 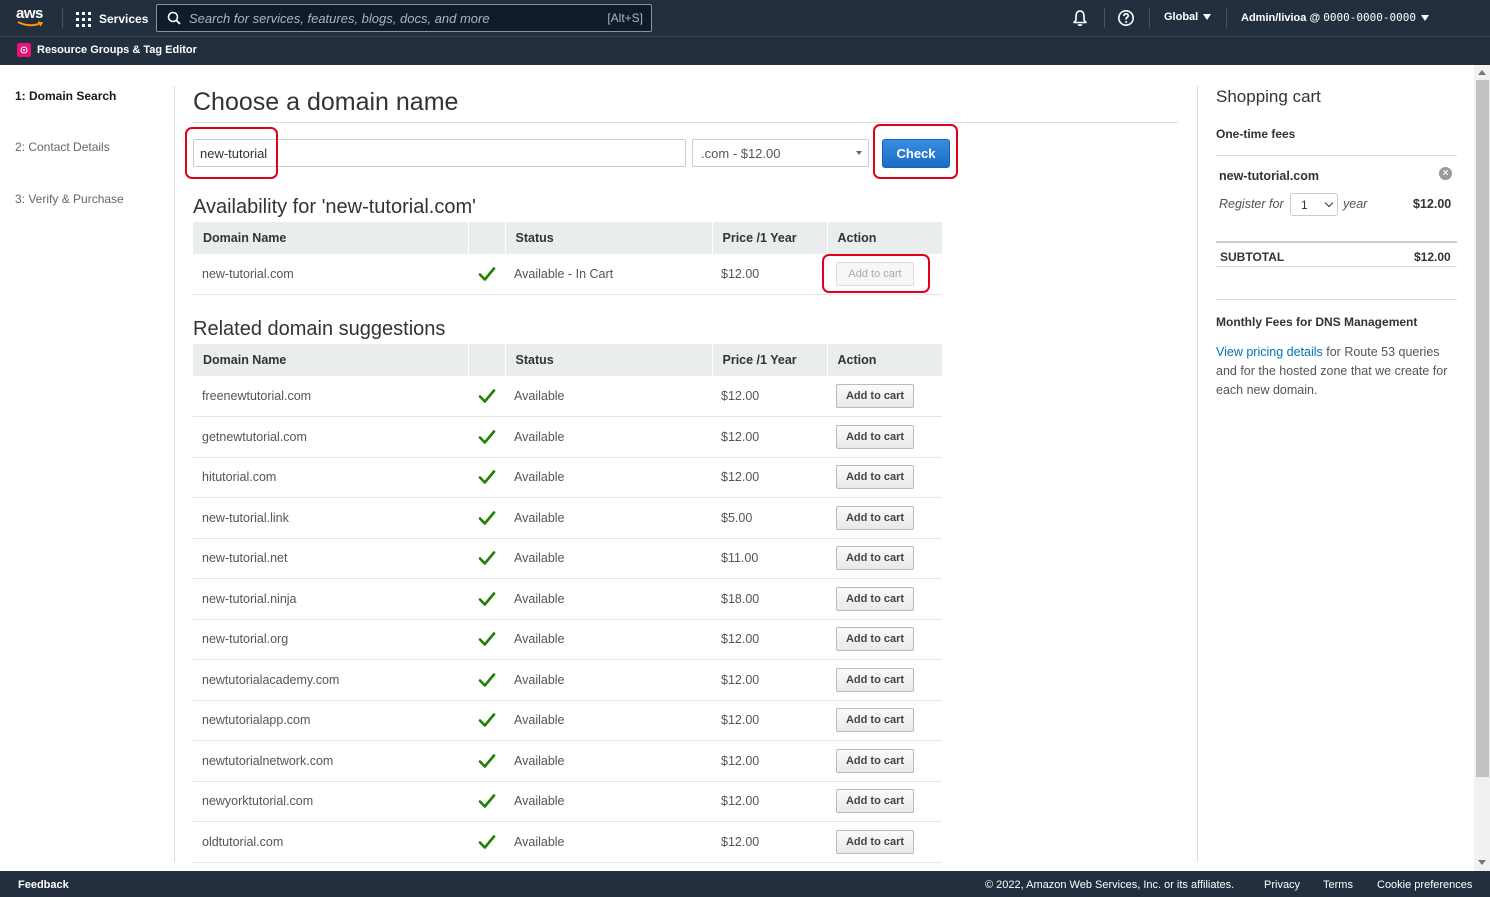 What do you see at coordinates (1282, 885) in the screenshot?
I see `privacy-link: Privacy` at bounding box center [1282, 885].